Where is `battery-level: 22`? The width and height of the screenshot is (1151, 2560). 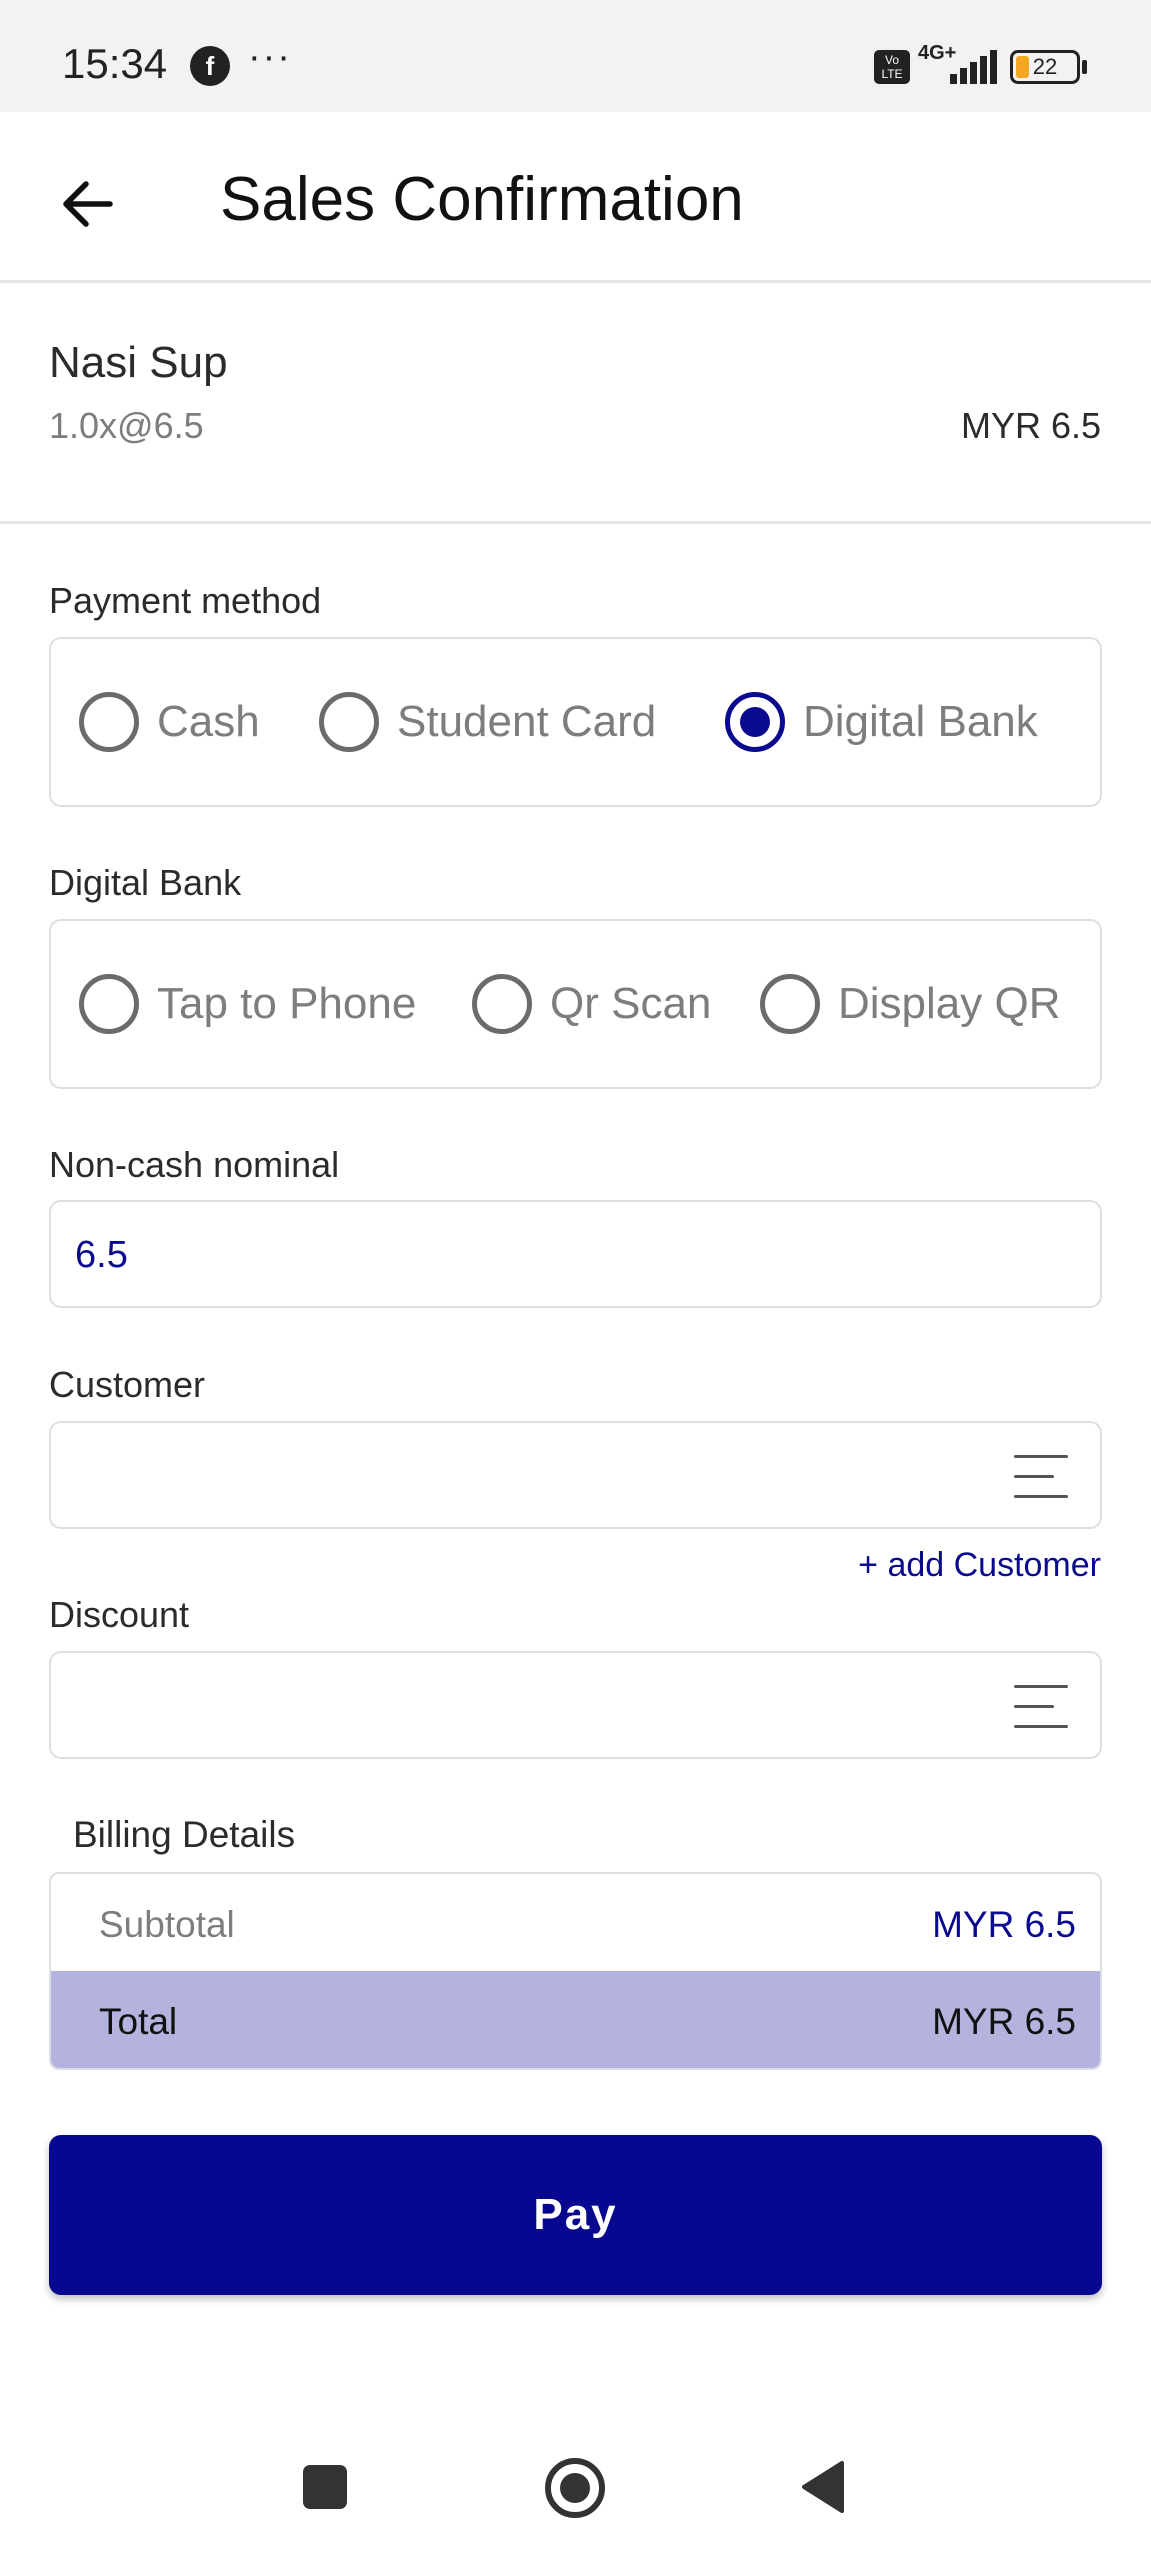
battery-level: 22 is located at coordinates (1045, 66).